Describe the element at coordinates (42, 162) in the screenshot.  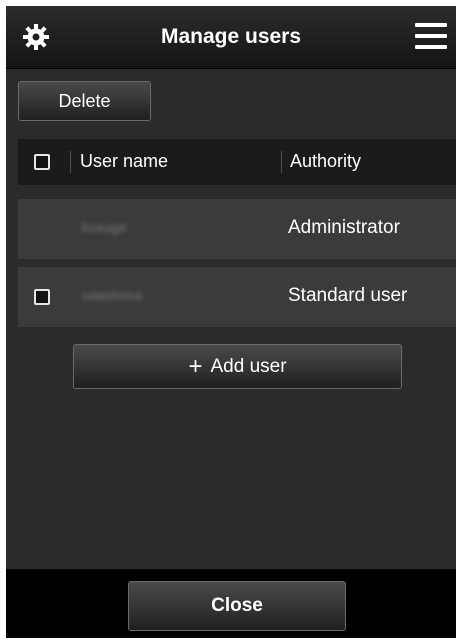
I see `select-all-checkbox` at that location.